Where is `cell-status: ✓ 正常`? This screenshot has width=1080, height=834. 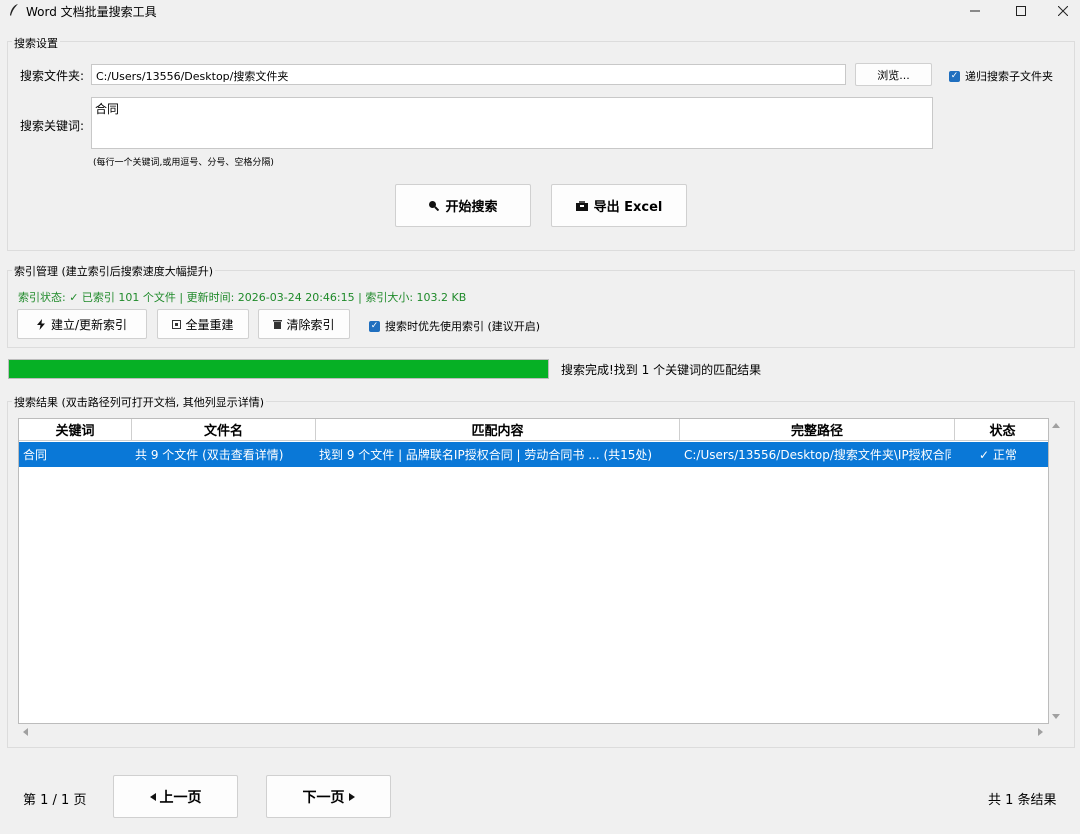 cell-status: ✓ 正常 is located at coordinates (998, 455).